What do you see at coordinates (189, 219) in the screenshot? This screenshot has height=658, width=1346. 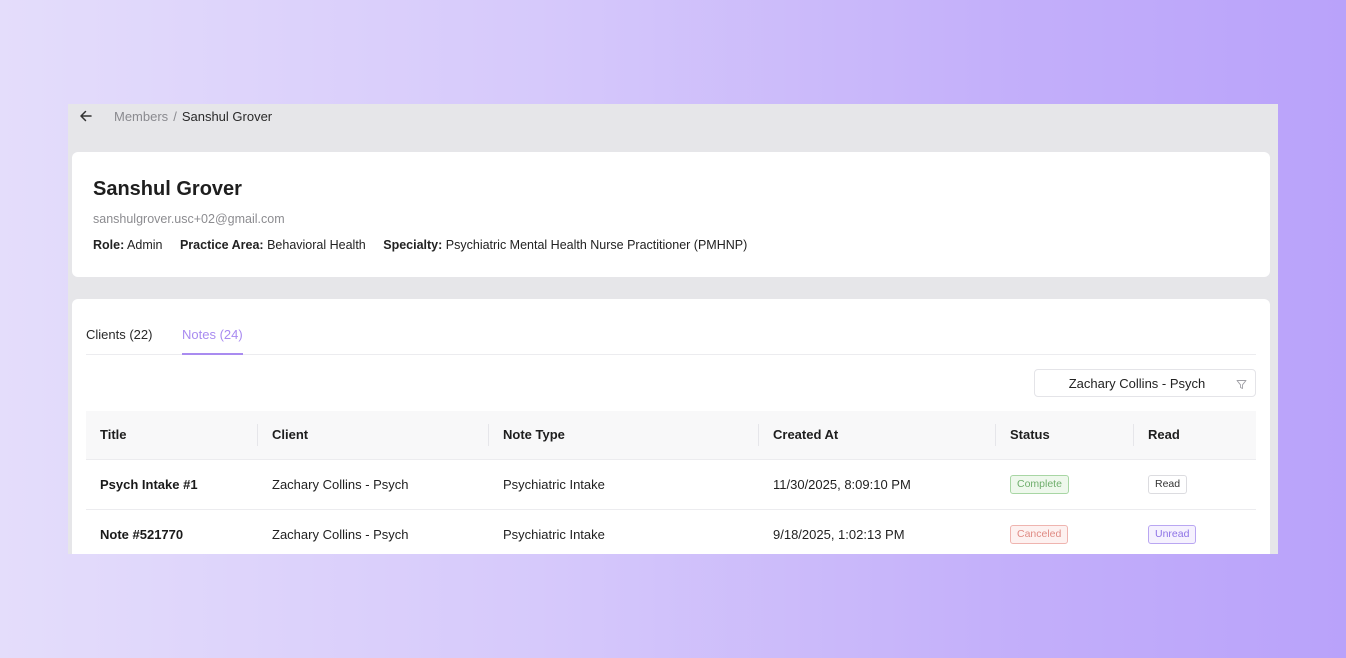 I see `profile-email: sanshulgrover.usc+02@gmail.com` at bounding box center [189, 219].